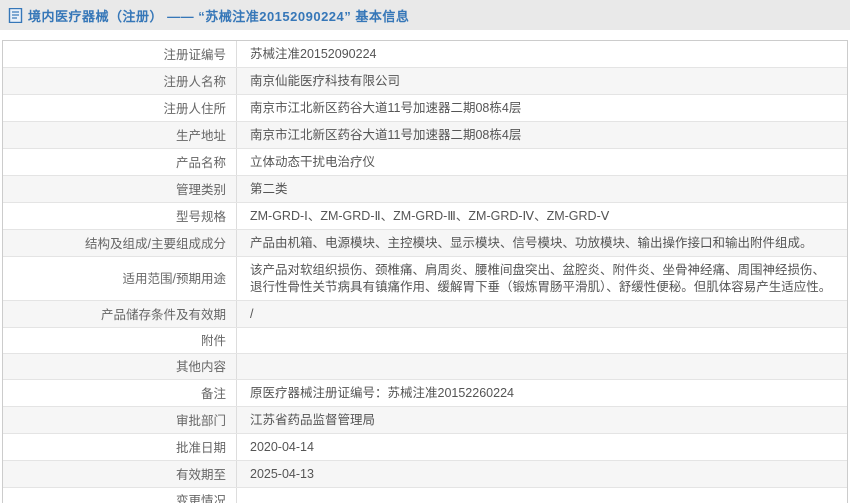  I want to click on table-row-registrant-name: 注册人名称 南京仙能医疗科技有限公司, so click(425, 80).